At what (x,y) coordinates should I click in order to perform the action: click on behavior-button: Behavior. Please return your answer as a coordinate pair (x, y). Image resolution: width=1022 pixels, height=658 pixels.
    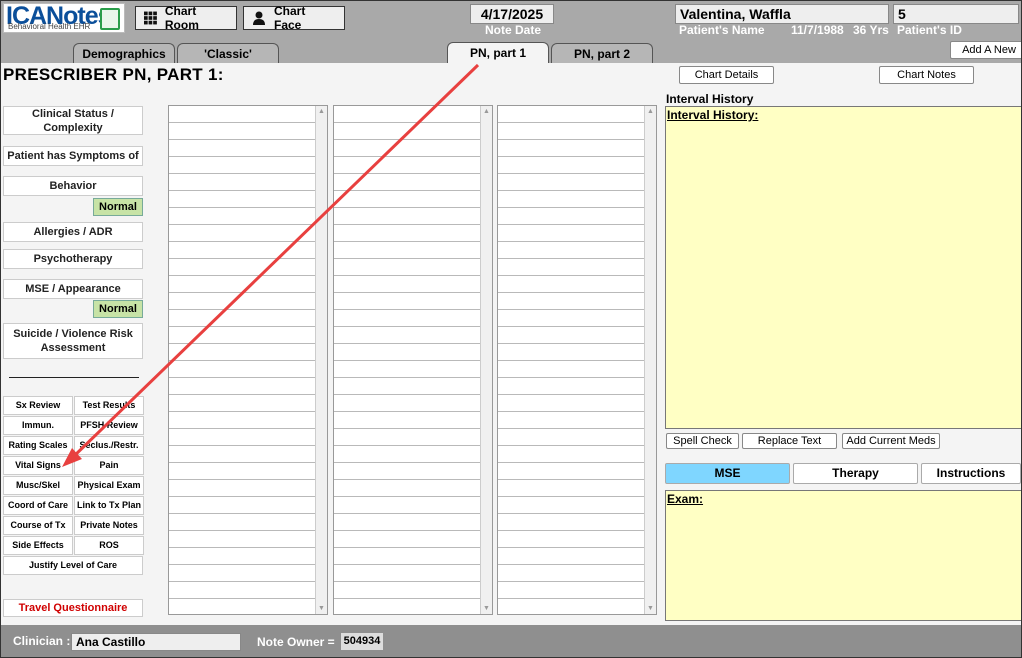
    Looking at the image, I should click on (73, 186).